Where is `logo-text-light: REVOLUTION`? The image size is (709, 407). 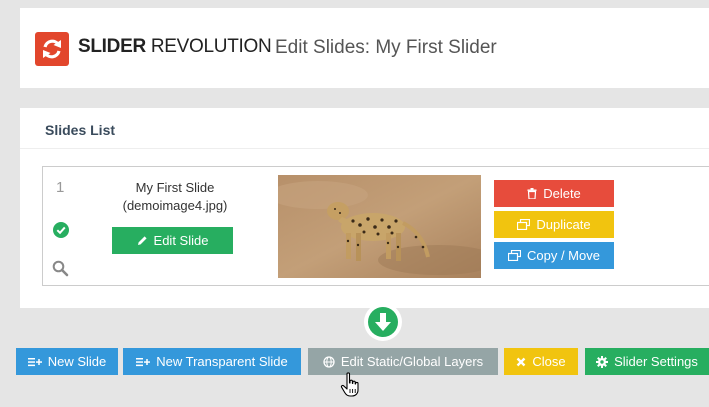
logo-text-light: REVOLUTION is located at coordinates (211, 46).